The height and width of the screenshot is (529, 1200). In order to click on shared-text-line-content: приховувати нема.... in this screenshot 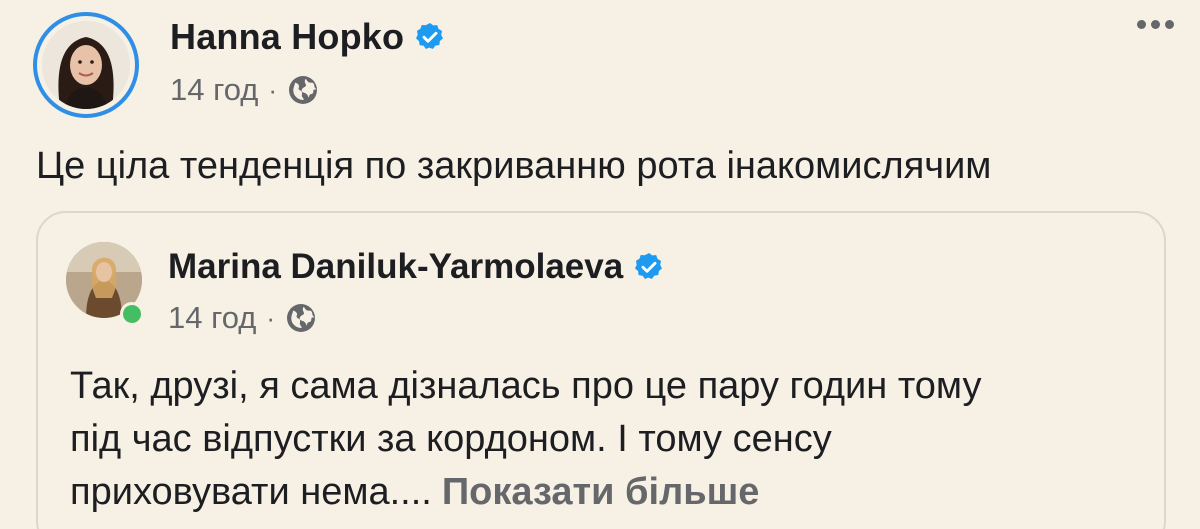, I will do `click(251, 492)`.